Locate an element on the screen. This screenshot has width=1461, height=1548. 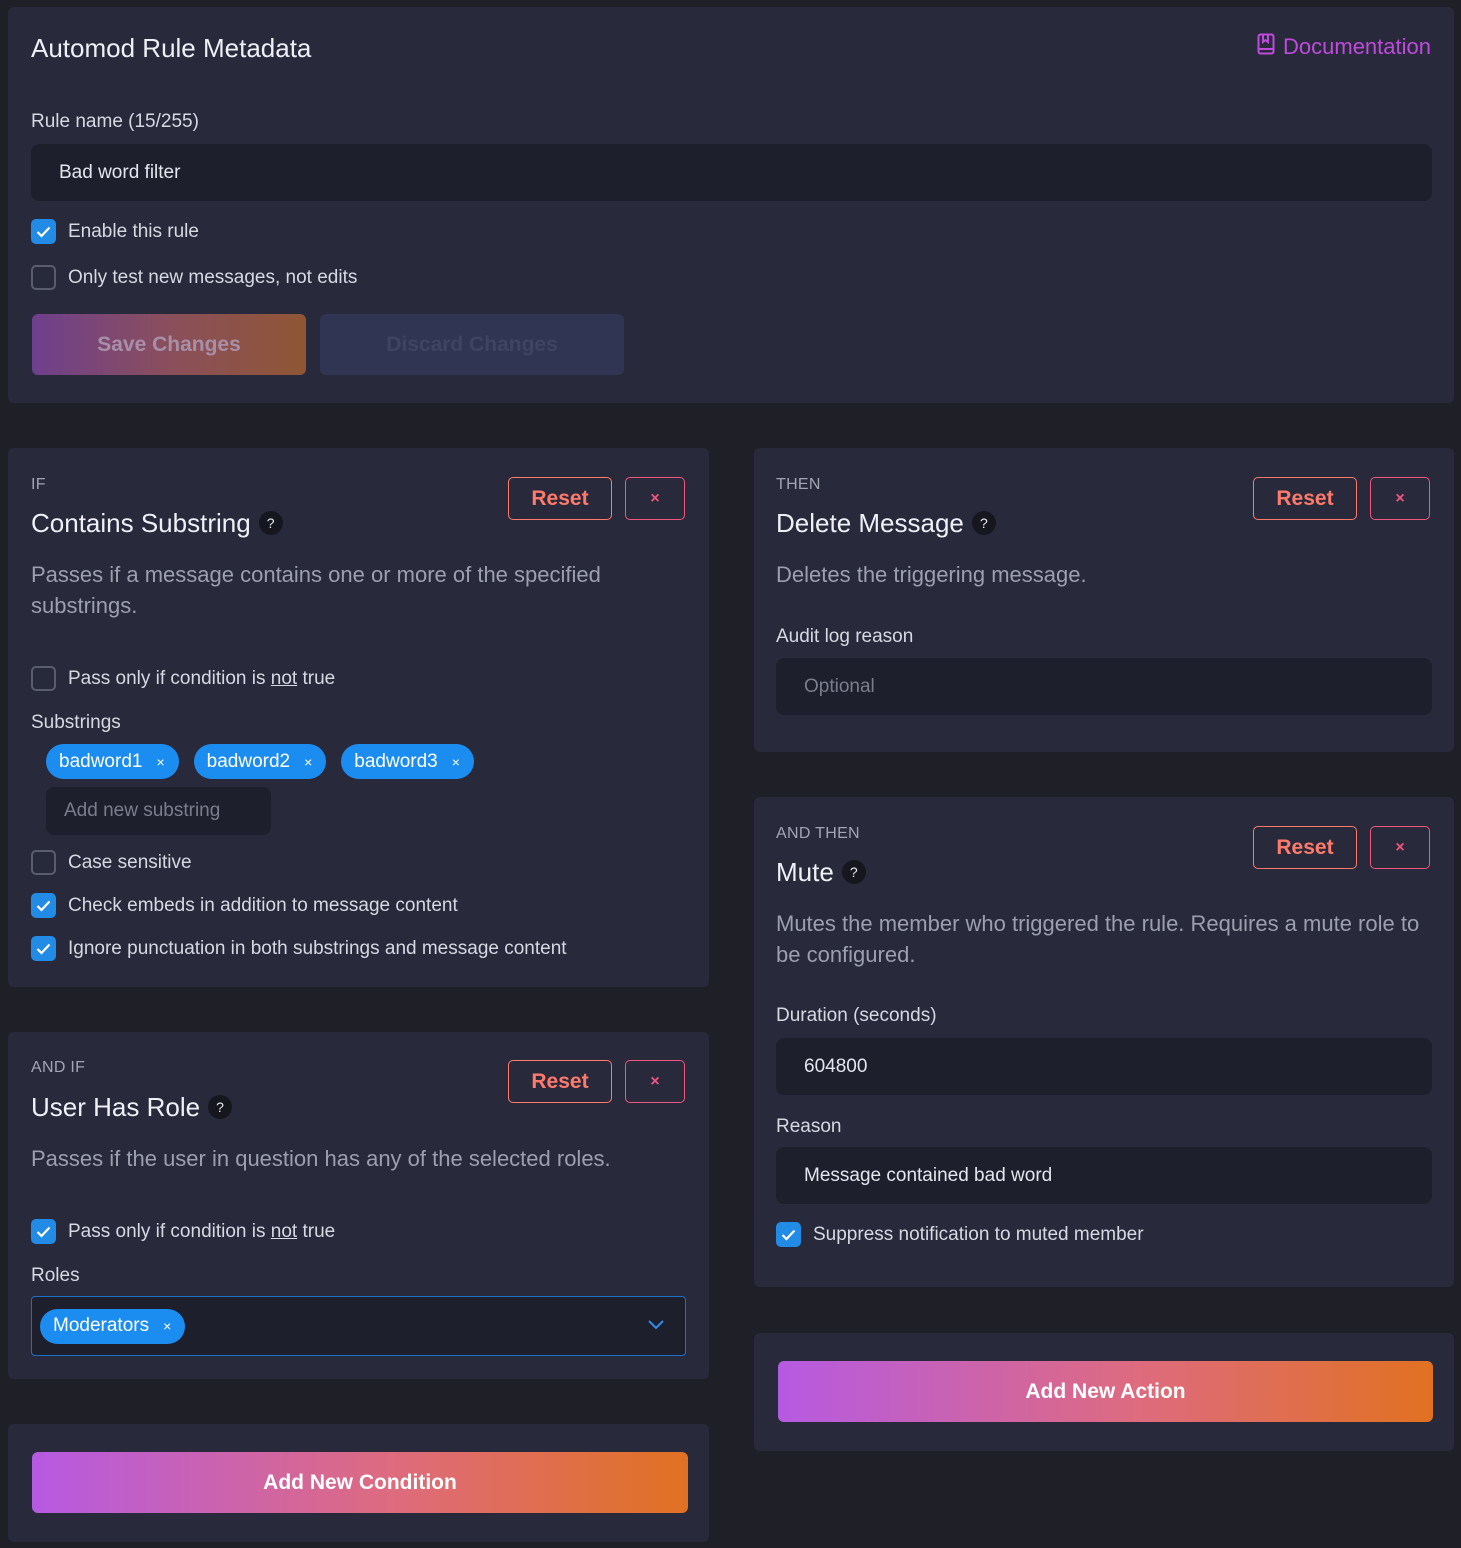
add-condition-label: Add New Condition is located at coordinates (360, 1482).